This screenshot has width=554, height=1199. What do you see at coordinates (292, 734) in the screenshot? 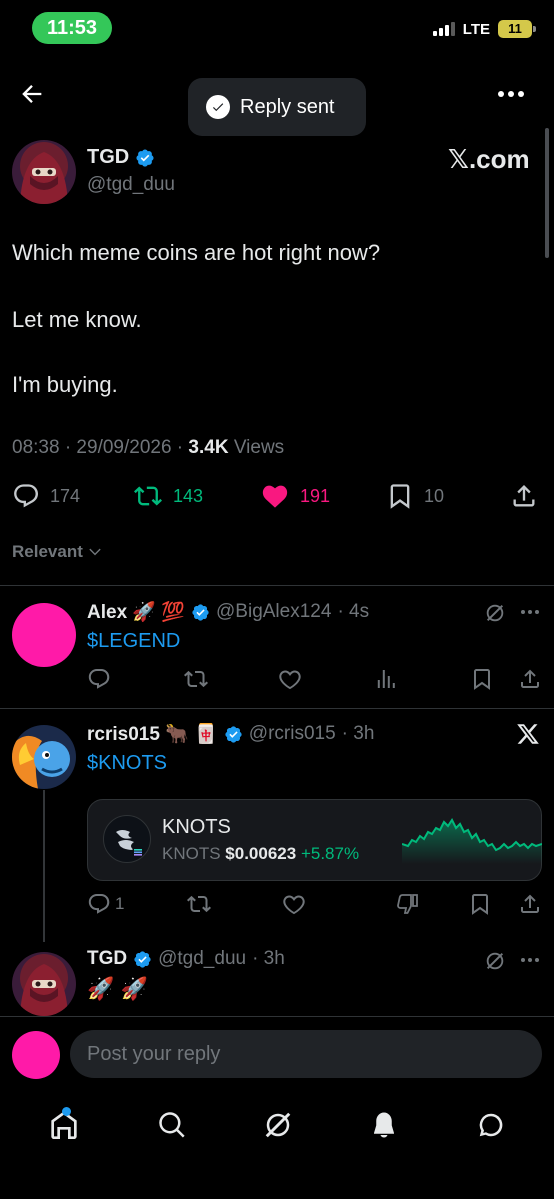
I see `reply-handle: @rcris015` at bounding box center [292, 734].